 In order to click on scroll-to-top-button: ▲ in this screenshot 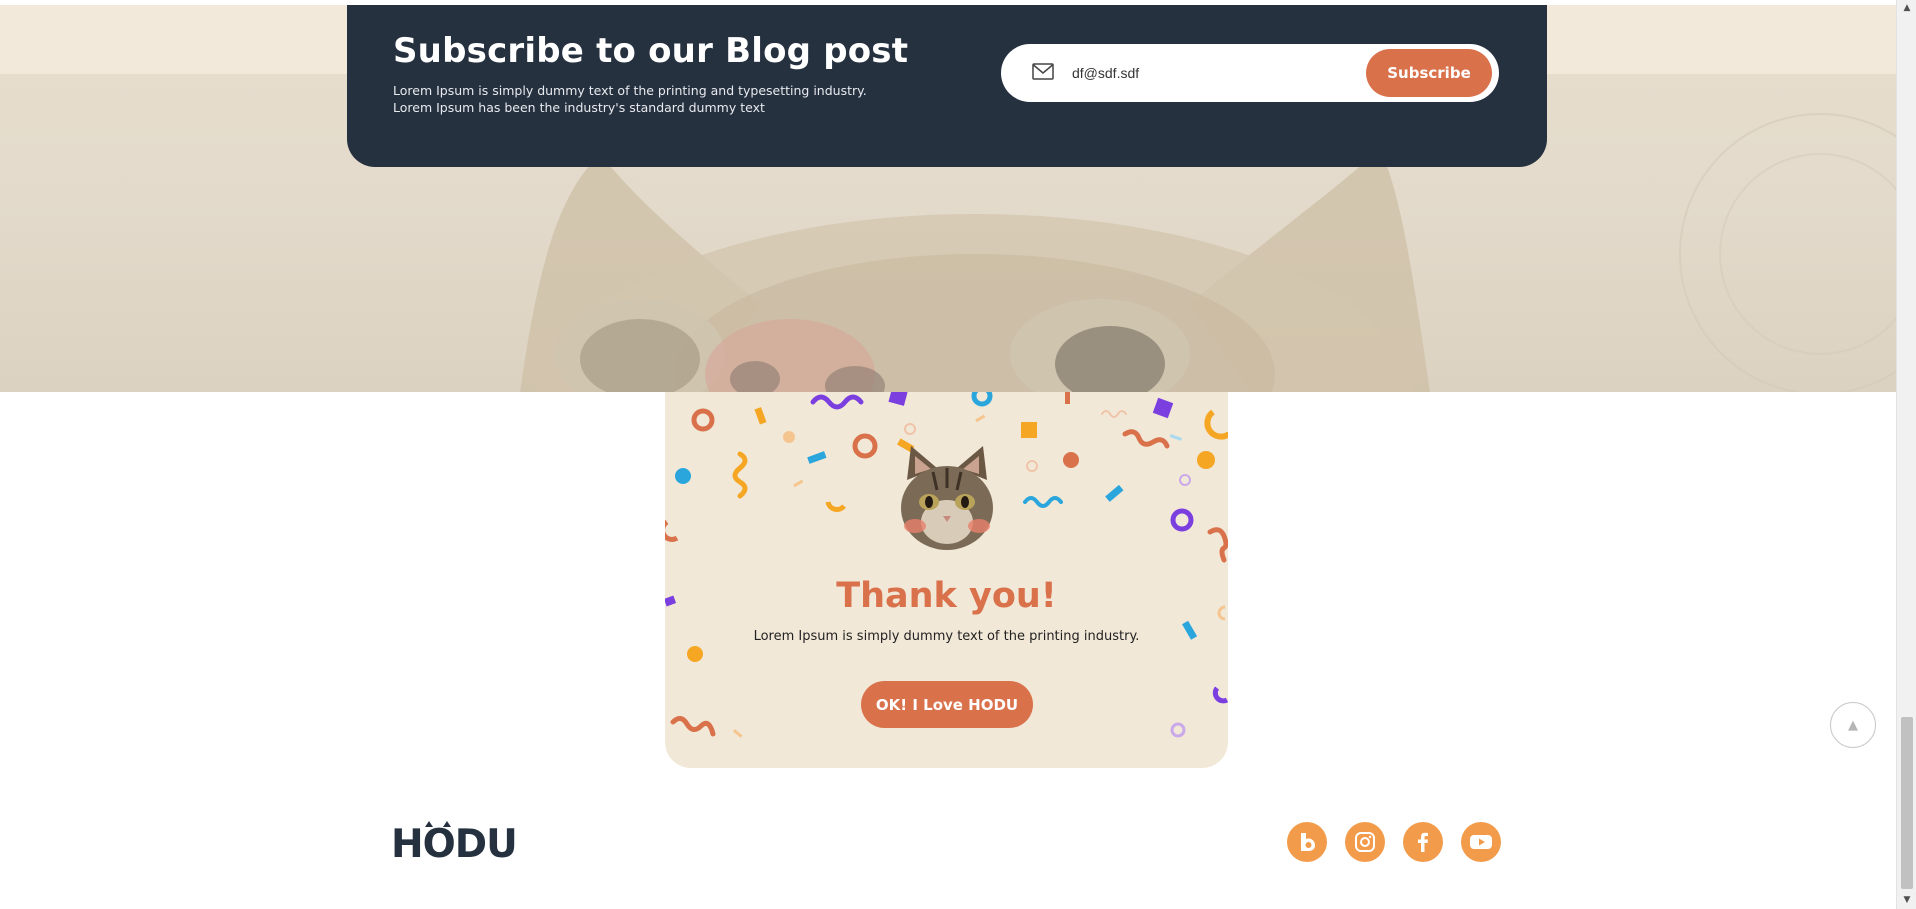, I will do `click(1853, 725)`.